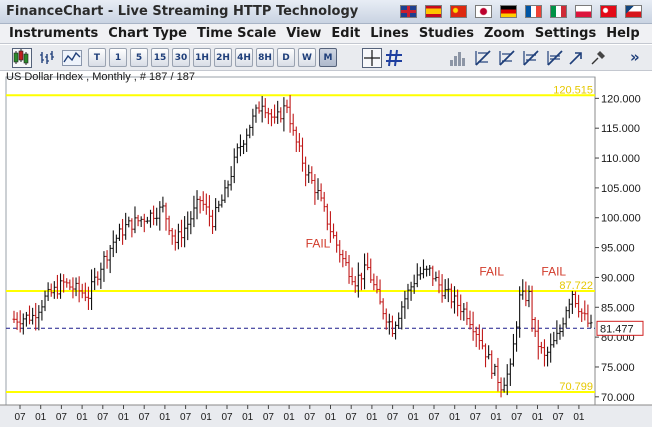 The height and width of the screenshot is (427, 652). I want to click on timeframe-5-button: 5, so click(139, 57).